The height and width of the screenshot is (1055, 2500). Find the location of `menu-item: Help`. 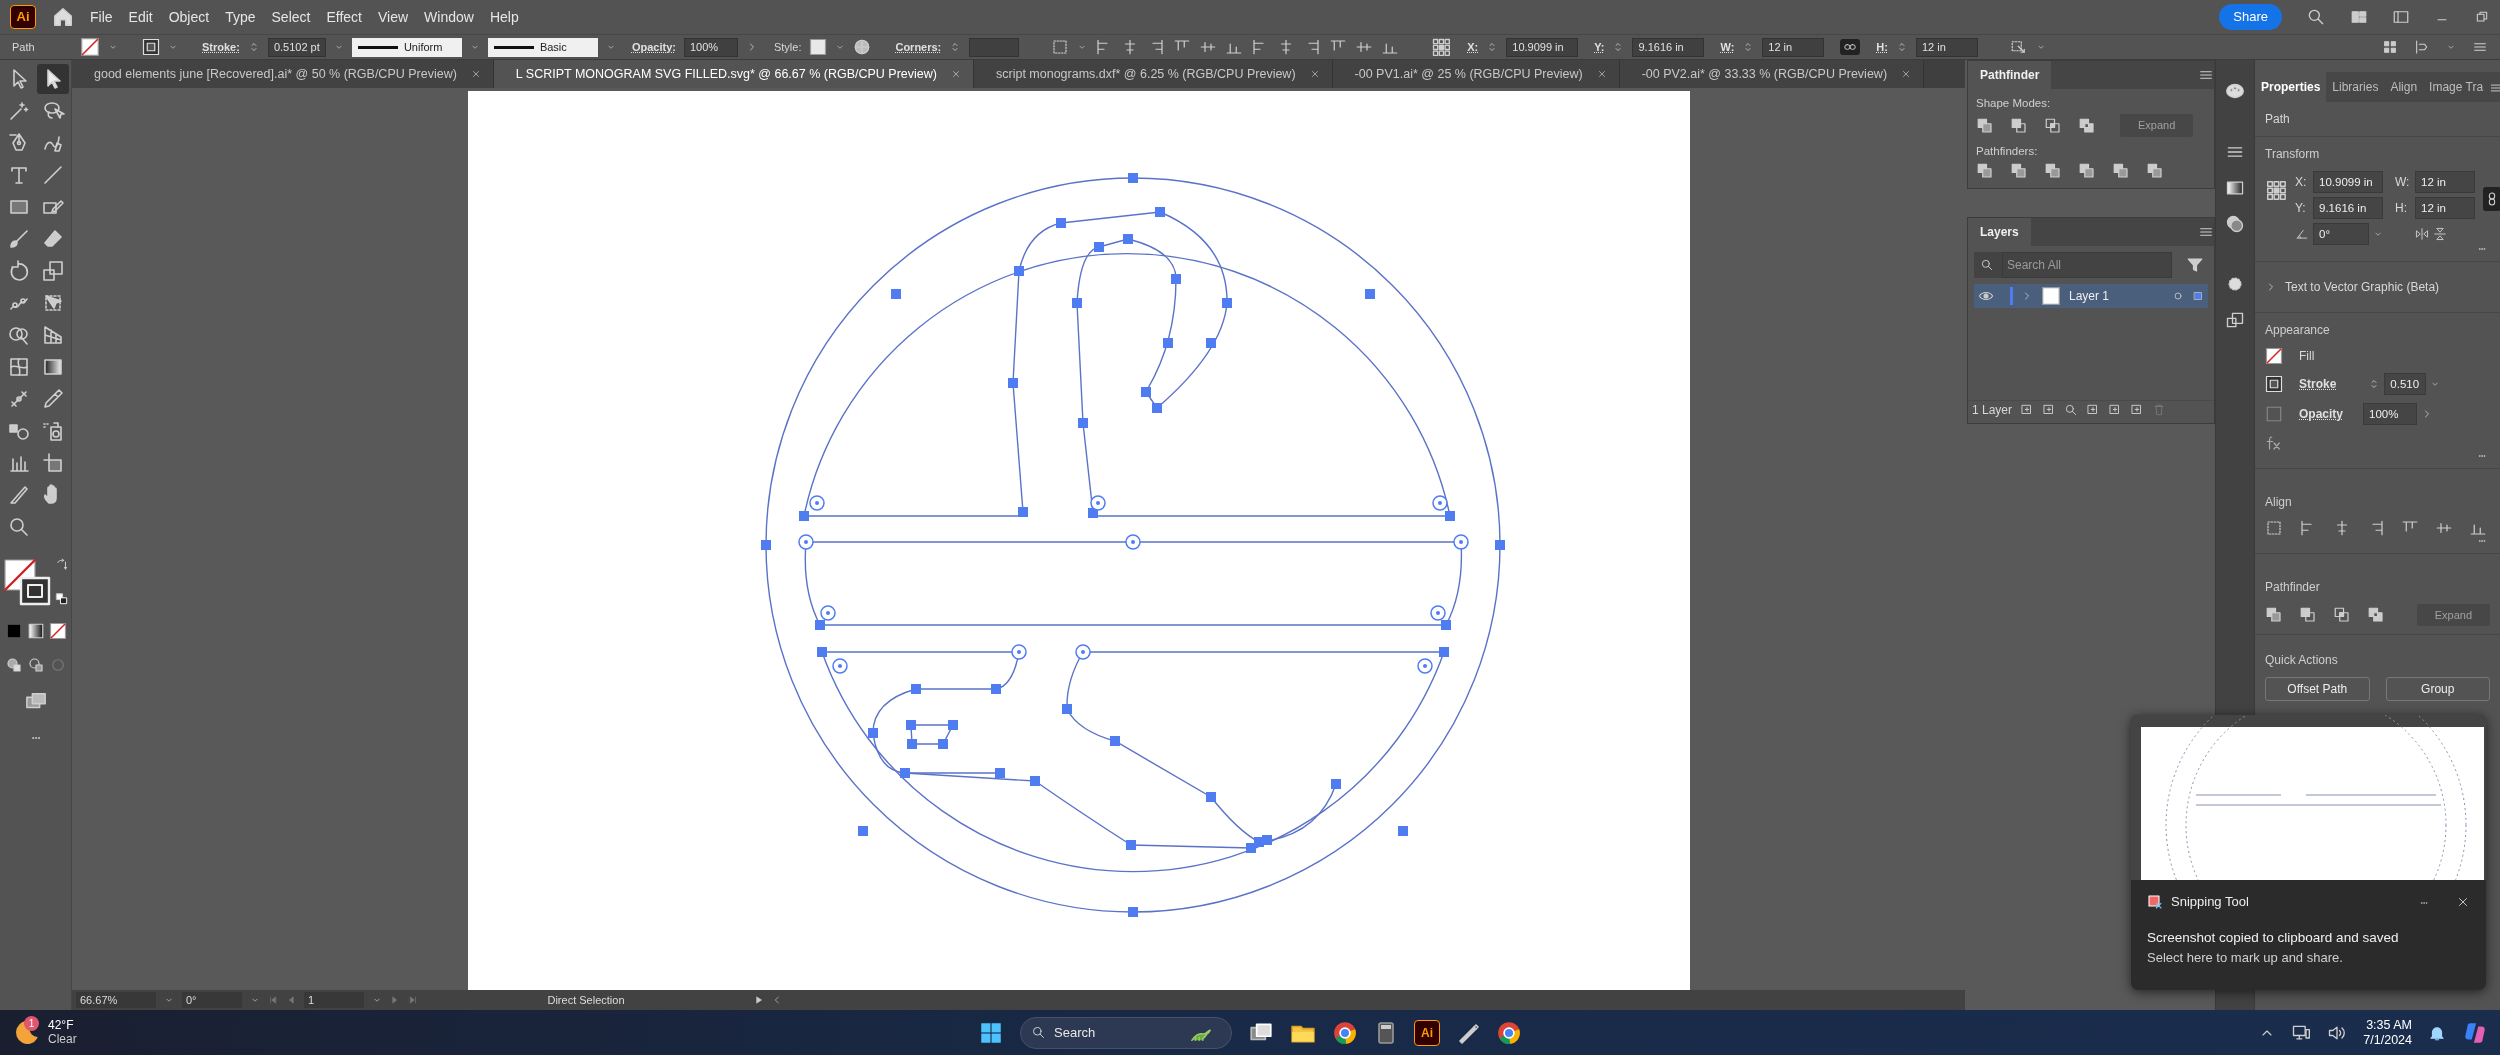

menu-item: Help is located at coordinates (504, 17).